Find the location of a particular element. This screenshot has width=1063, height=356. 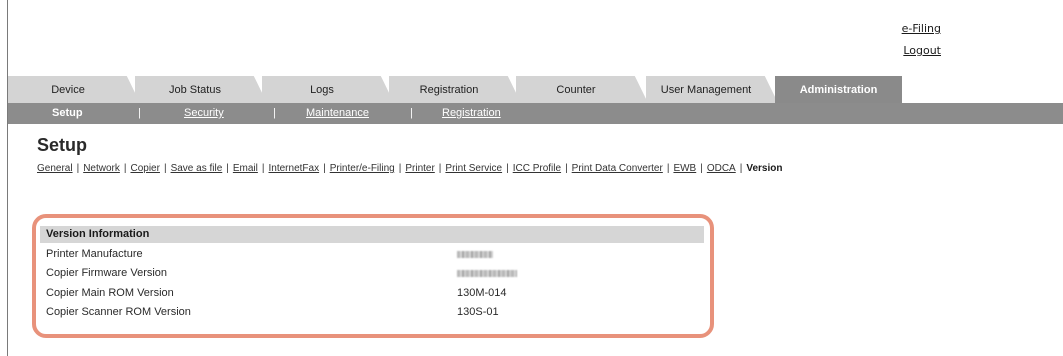

version-row-value: 130M-014 is located at coordinates (482, 293).